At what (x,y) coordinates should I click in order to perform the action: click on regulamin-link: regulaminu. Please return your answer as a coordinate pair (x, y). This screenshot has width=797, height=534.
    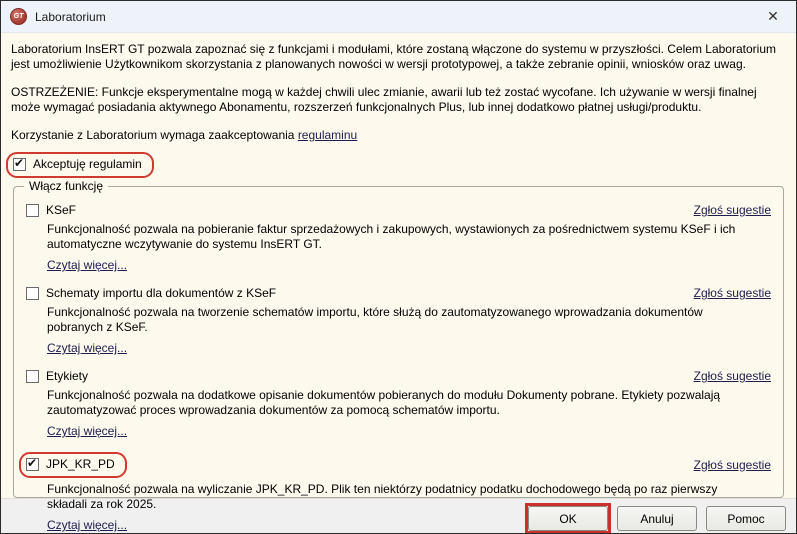
    Looking at the image, I should click on (327, 135).